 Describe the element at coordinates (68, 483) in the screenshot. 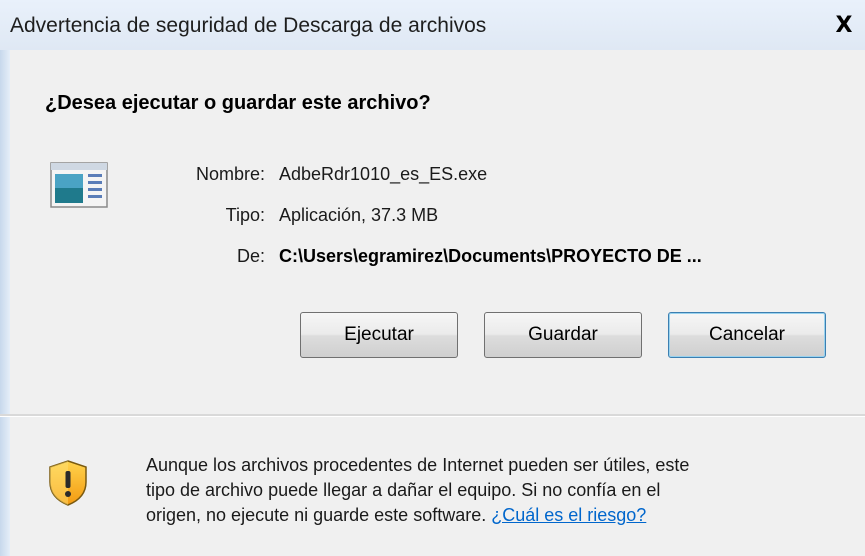

I see `shield-warning-icon` at that location.